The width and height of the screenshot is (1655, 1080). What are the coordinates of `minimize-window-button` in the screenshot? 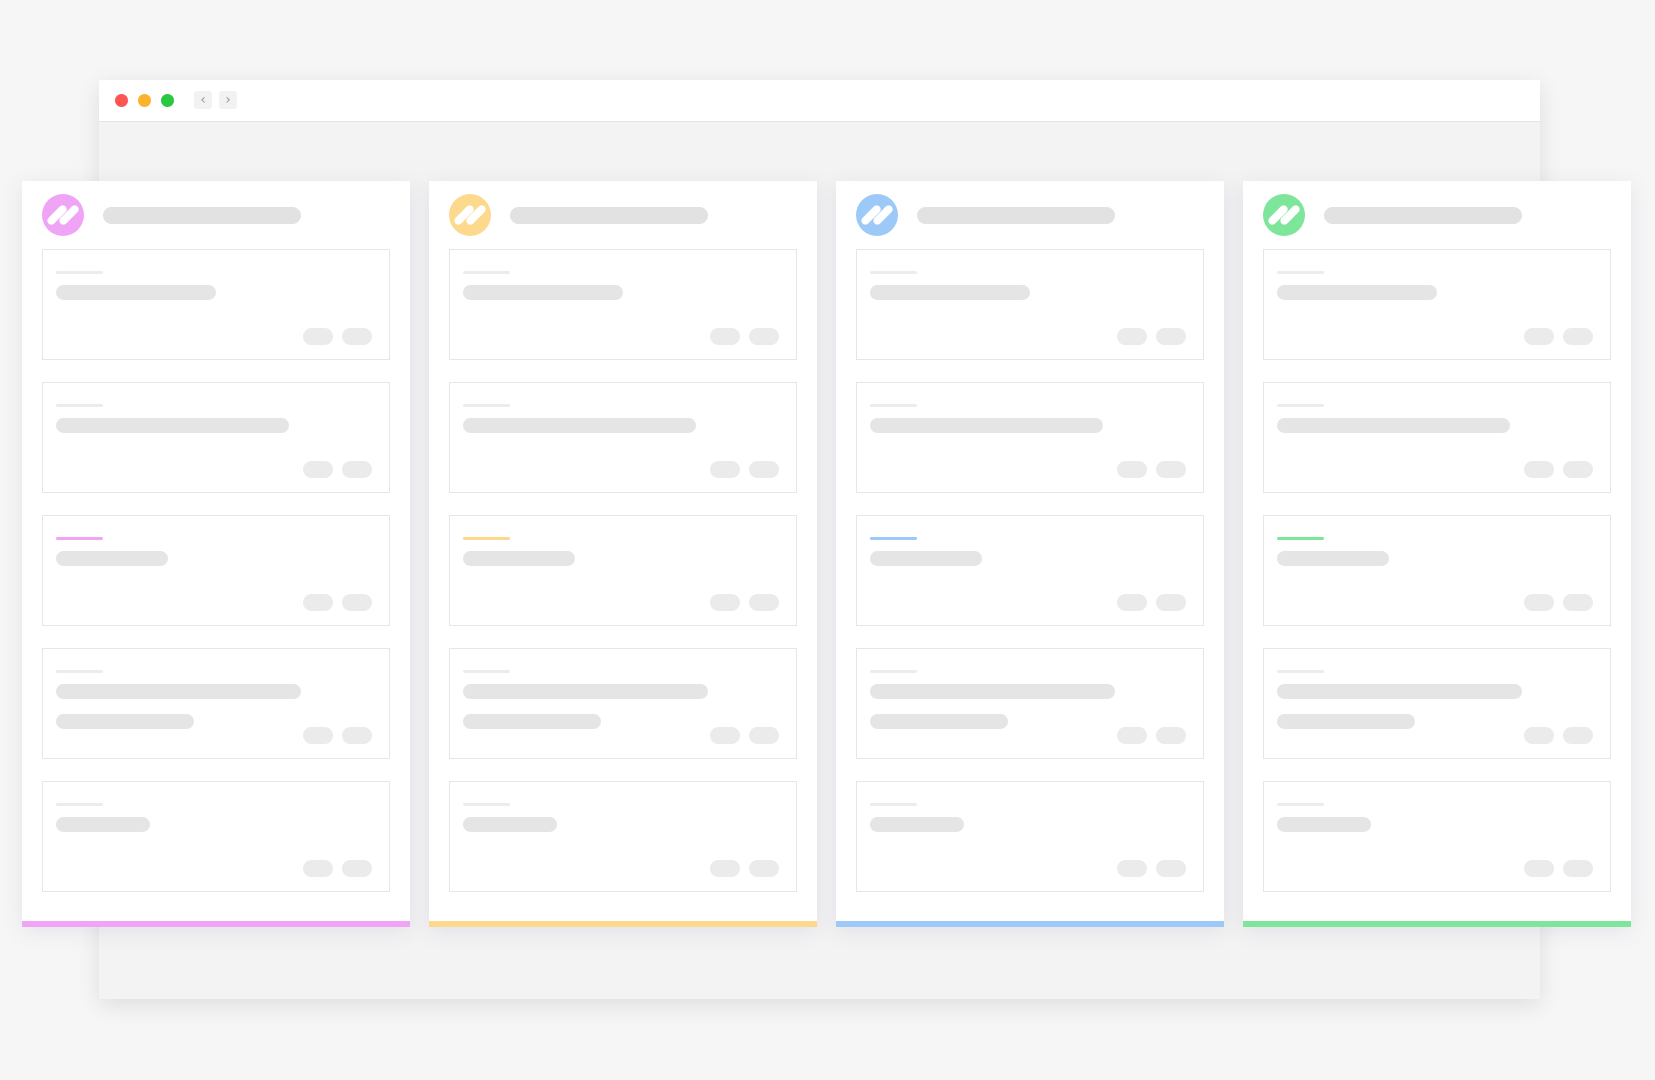 It's located at (144, 100).